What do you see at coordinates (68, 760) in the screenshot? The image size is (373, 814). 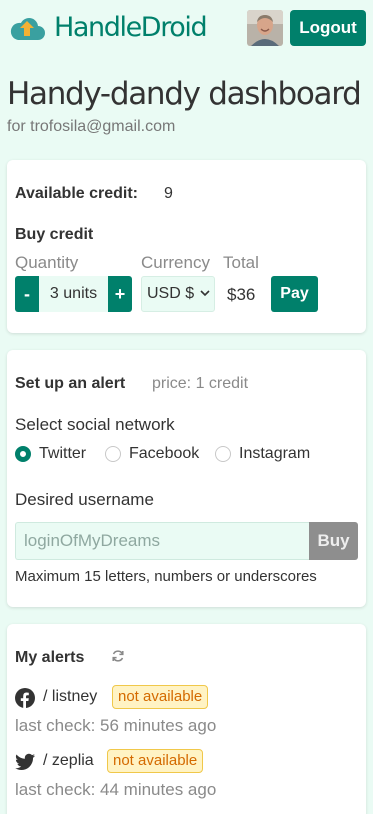 I see `alert-handle: / zeplia` at bounding box center [68, 760].